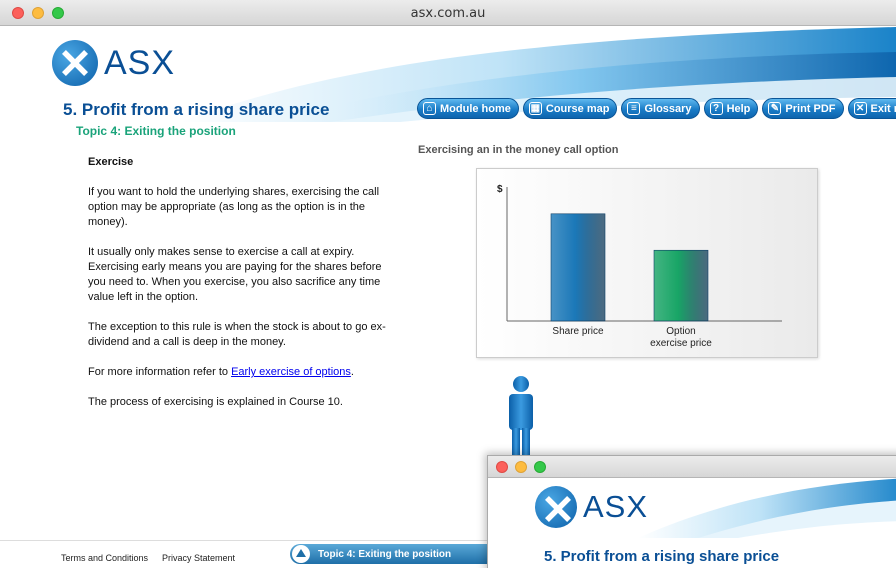 The width and height of the screenshot is (896, 568). Describe the element at coordinates (291, 372) in the screenshot. I see `early-exercise-link: Early exercise of options` at that location.